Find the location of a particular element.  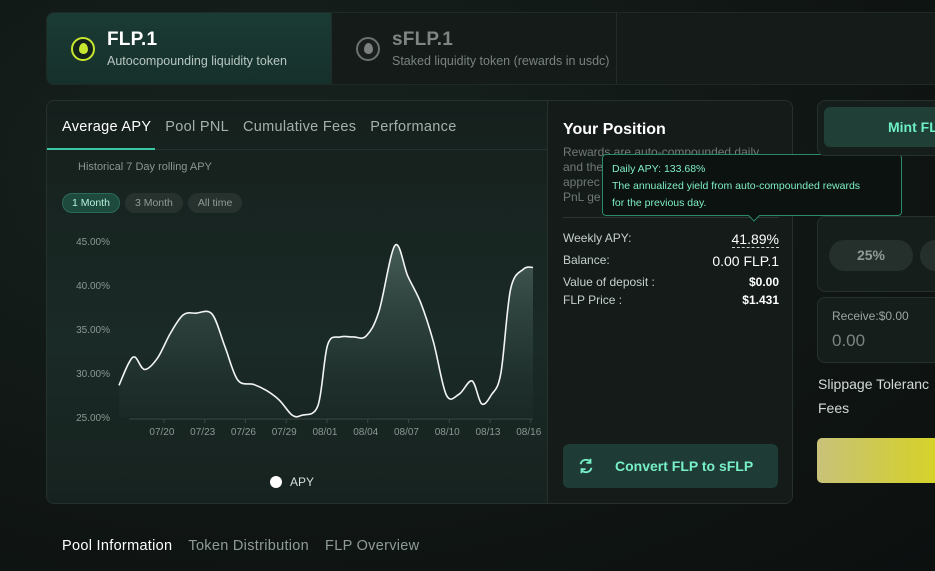

x-tick-label: 07/29 is located at coordinates (284, 432).